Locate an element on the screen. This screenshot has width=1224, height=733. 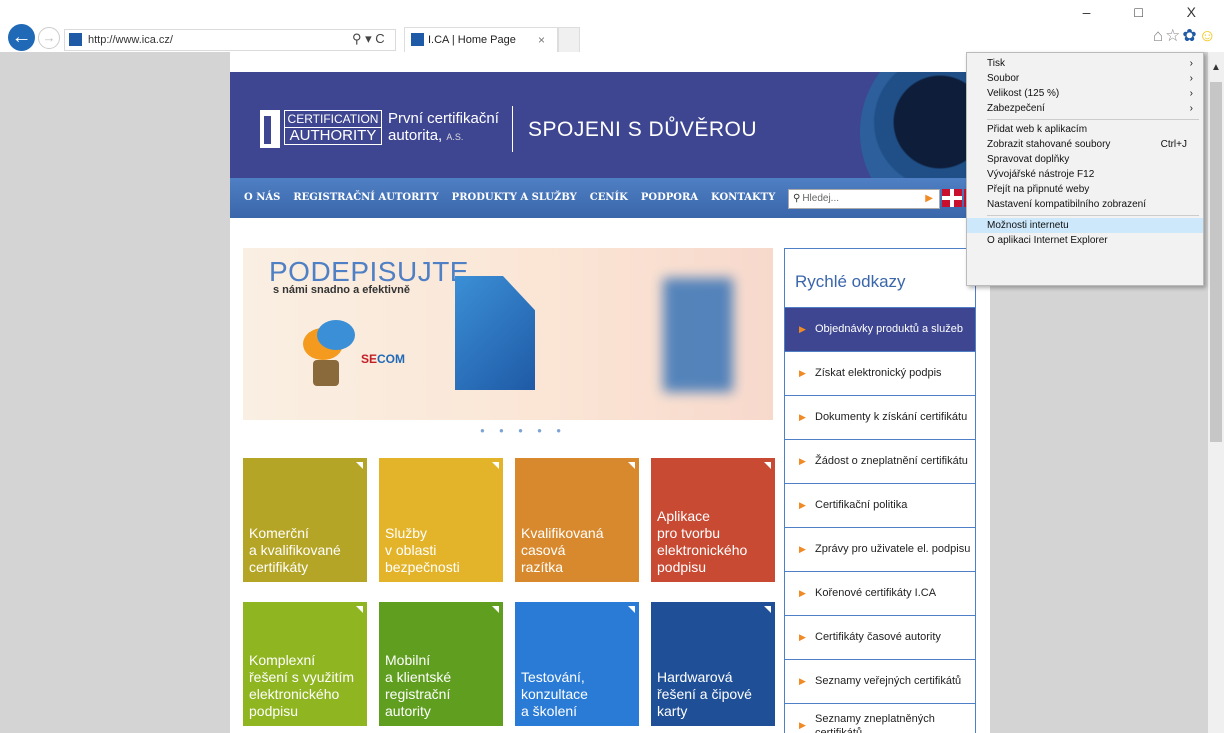
forward-button: → is located at coordinates (49, 38).